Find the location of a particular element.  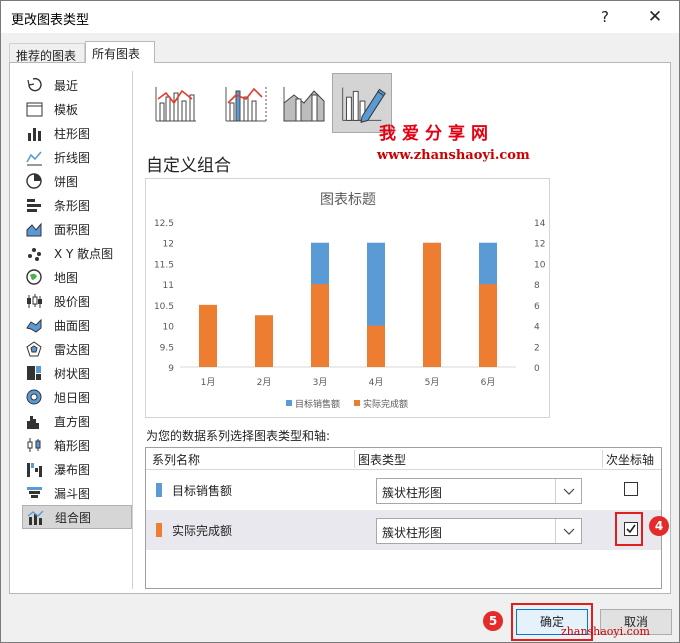

step-badge-5: 5 is located at coordinates (493, 621).